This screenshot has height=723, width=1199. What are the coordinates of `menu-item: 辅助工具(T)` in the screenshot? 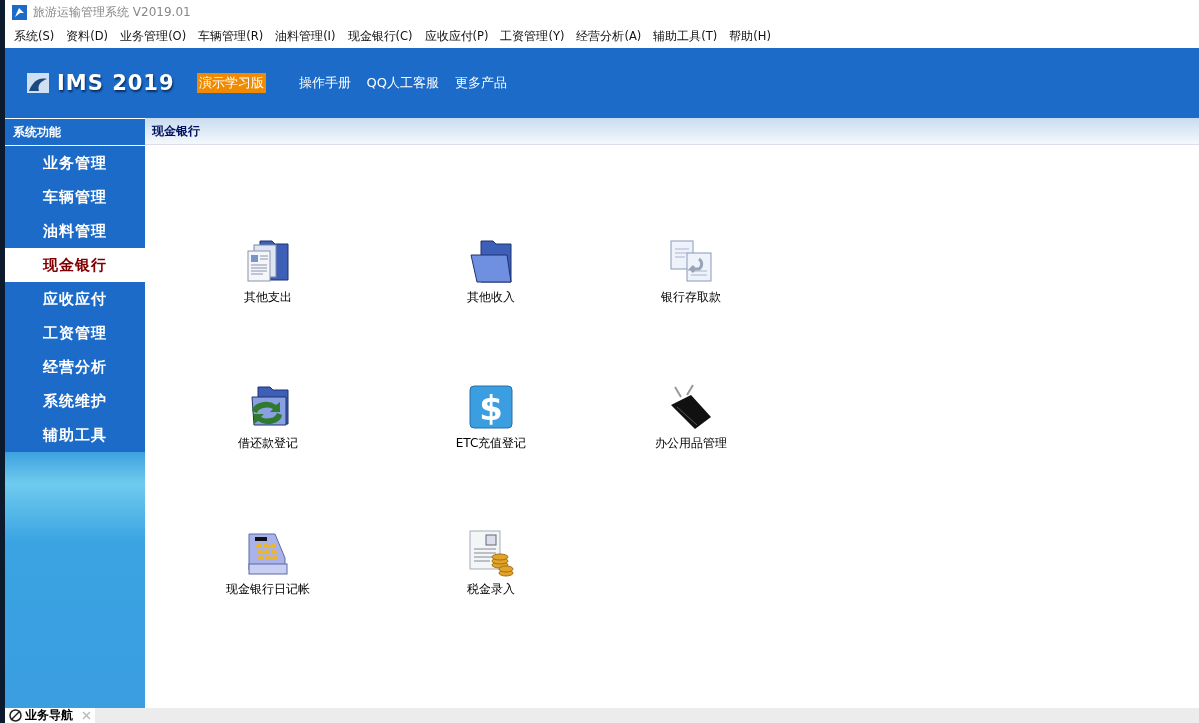 It's located at (685, 36).